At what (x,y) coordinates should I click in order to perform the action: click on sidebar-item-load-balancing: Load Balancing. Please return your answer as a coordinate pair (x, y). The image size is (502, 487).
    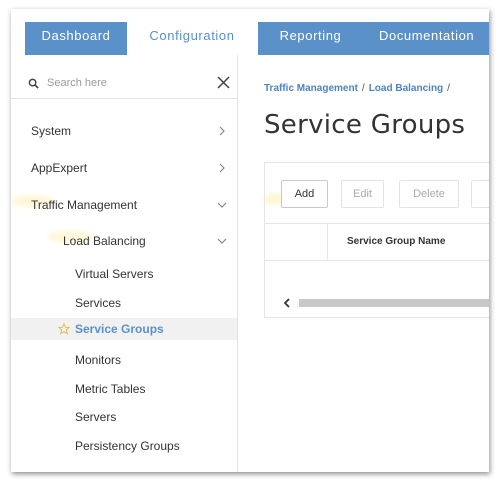
    Looking at the image, I should click on (124, 241).